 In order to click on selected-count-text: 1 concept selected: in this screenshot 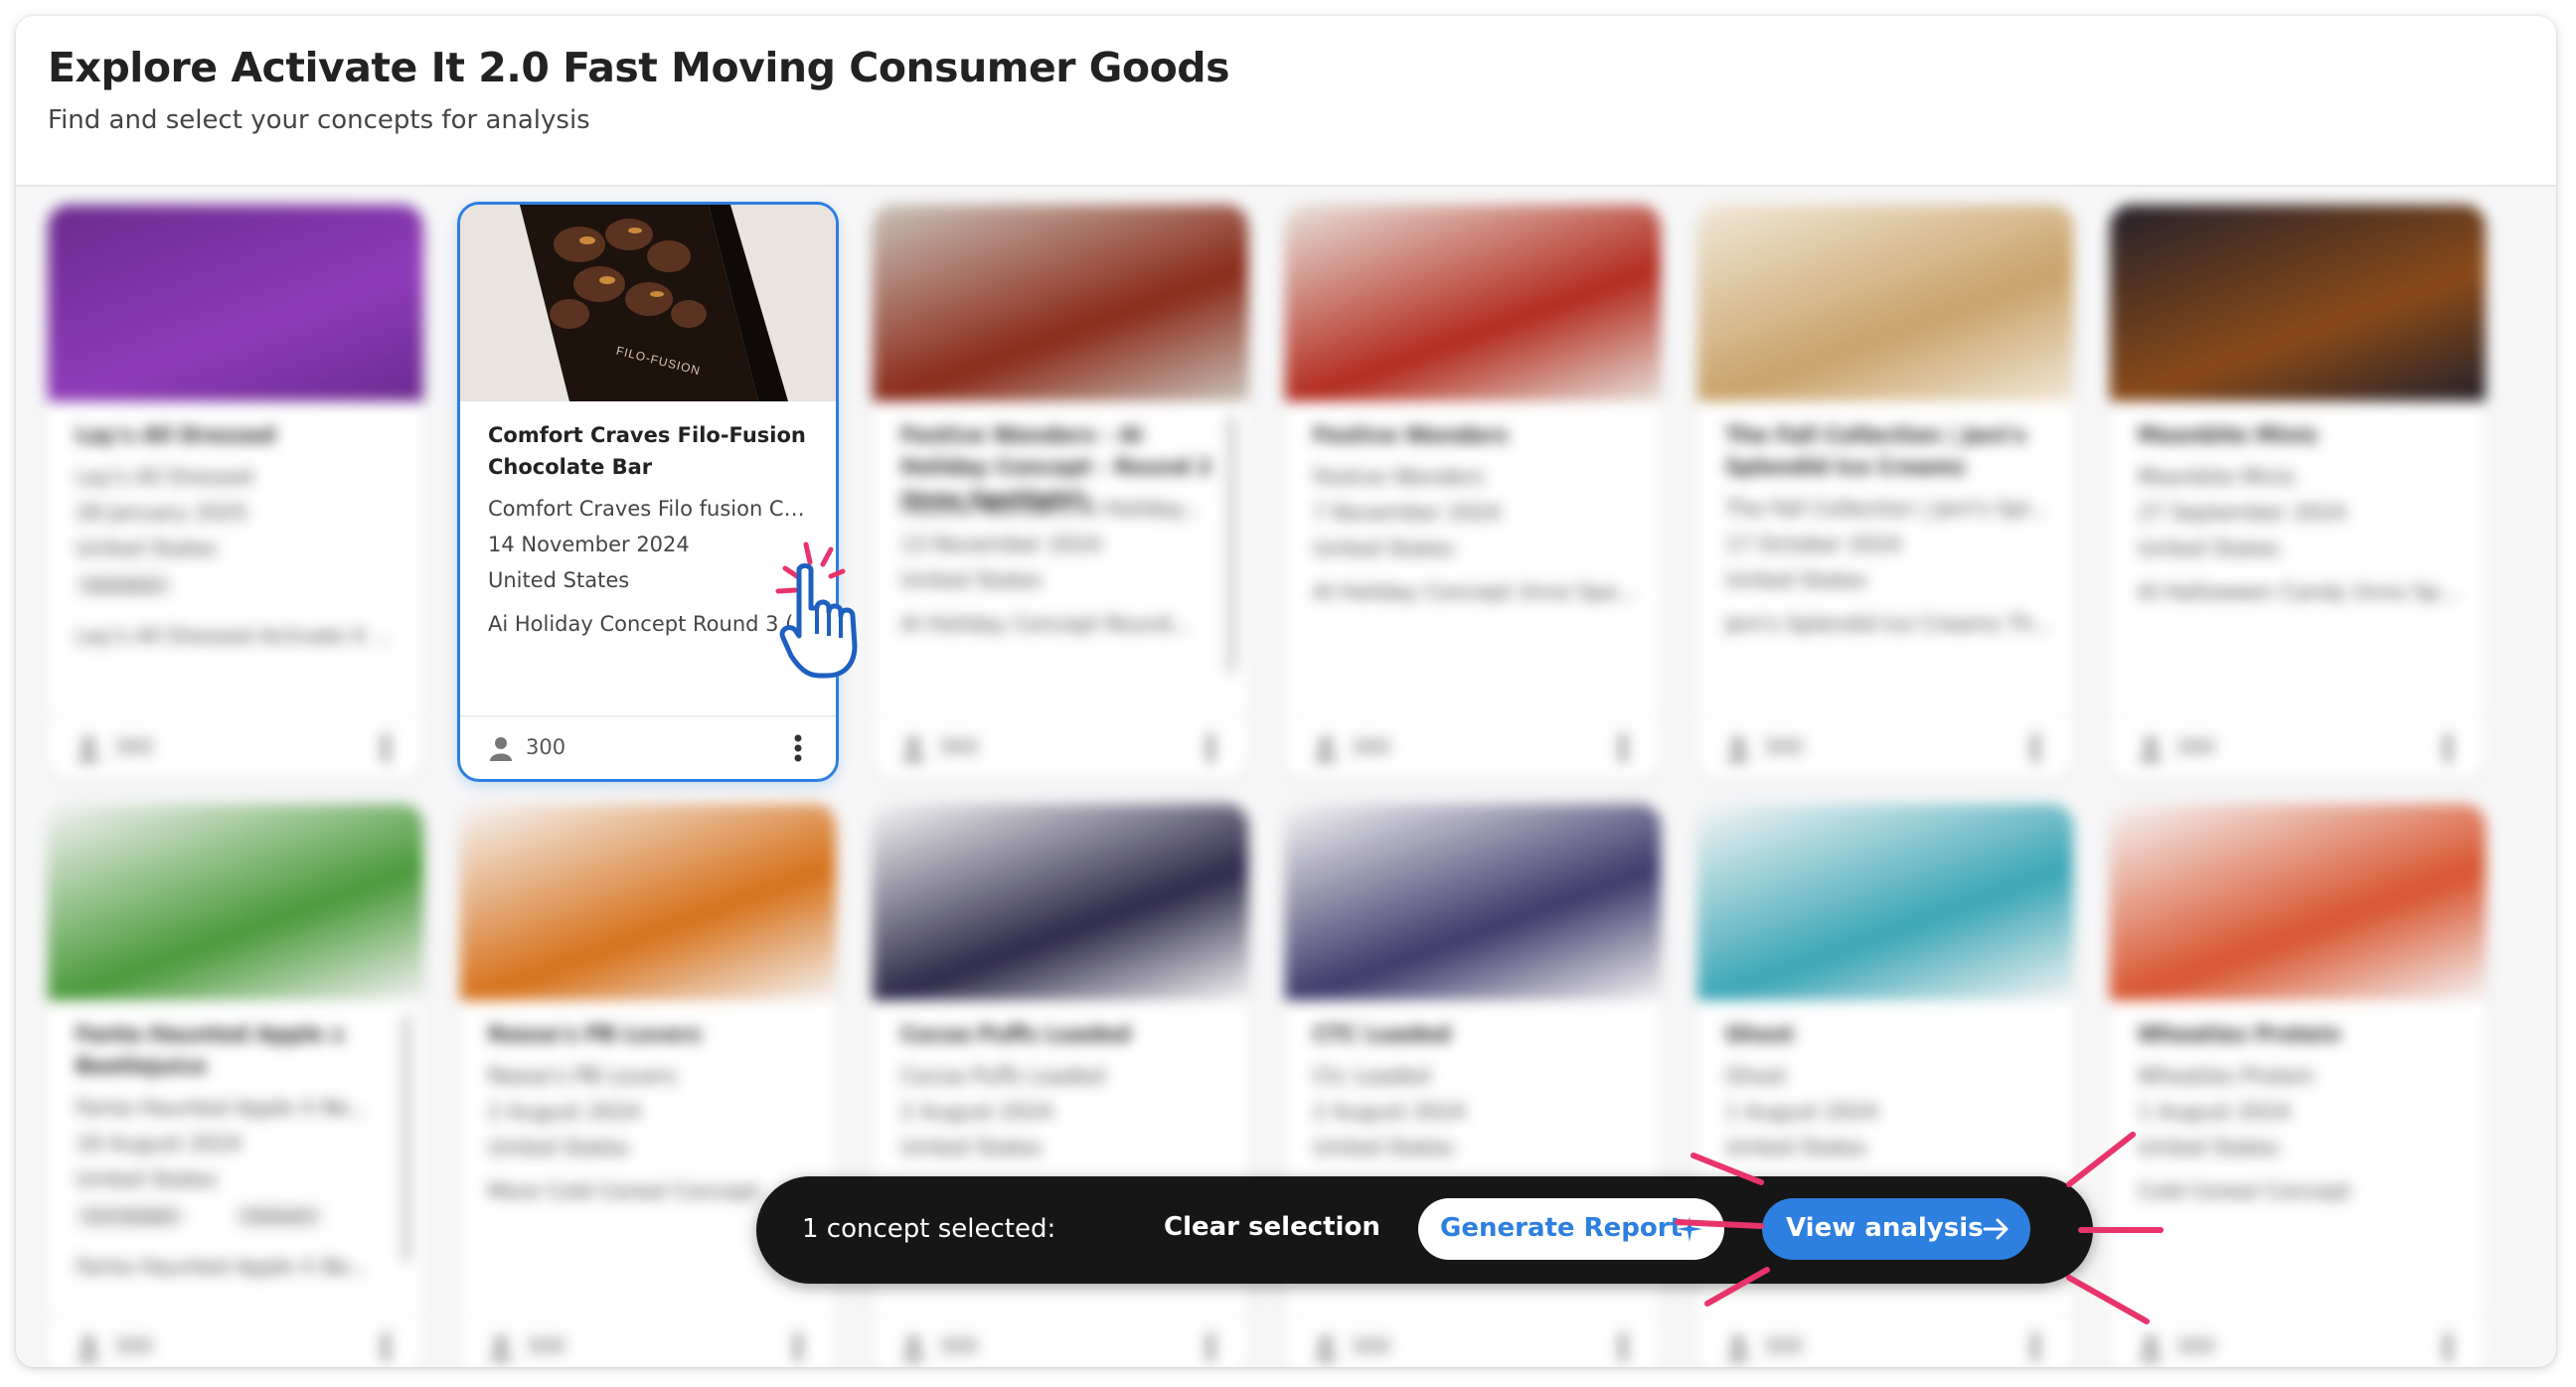, I will do `click(929, 1229)`.